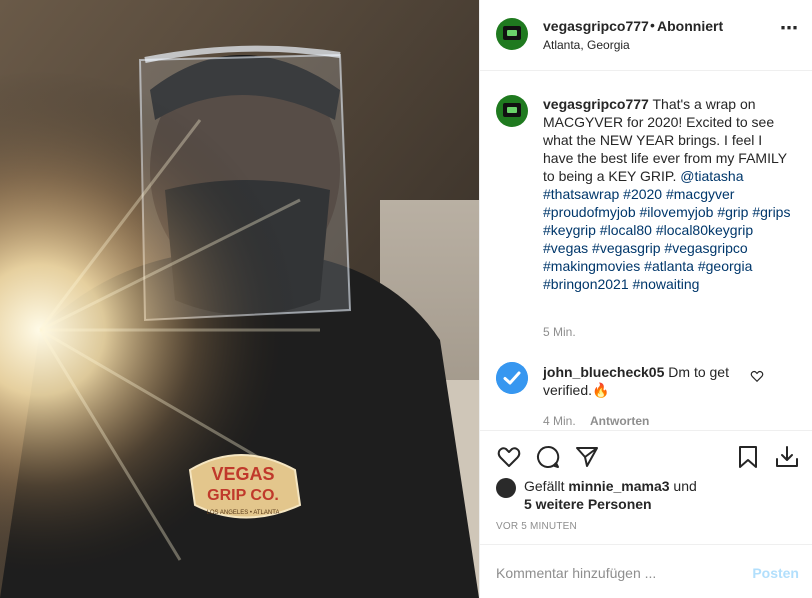 The height and width of the screenshot is (598, 812). I want to click on comment-like-heart-icon, so click(757, 376).